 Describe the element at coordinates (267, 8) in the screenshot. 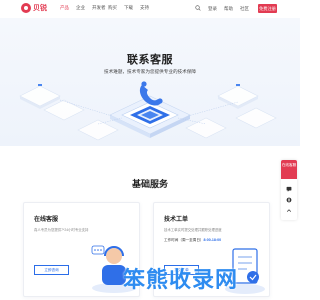

I see `register-button: 免费注册` at that location.